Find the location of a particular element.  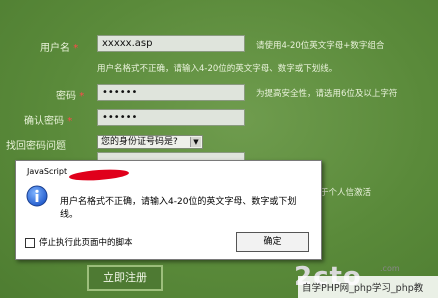

password-field: •••••• is located at coordinates (171, 92).